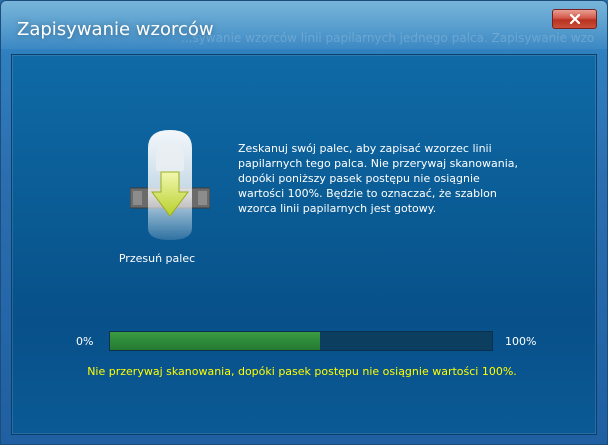 The height and width of the screenshot is (445, 608). I want to click on close-button, so click(574, 19).